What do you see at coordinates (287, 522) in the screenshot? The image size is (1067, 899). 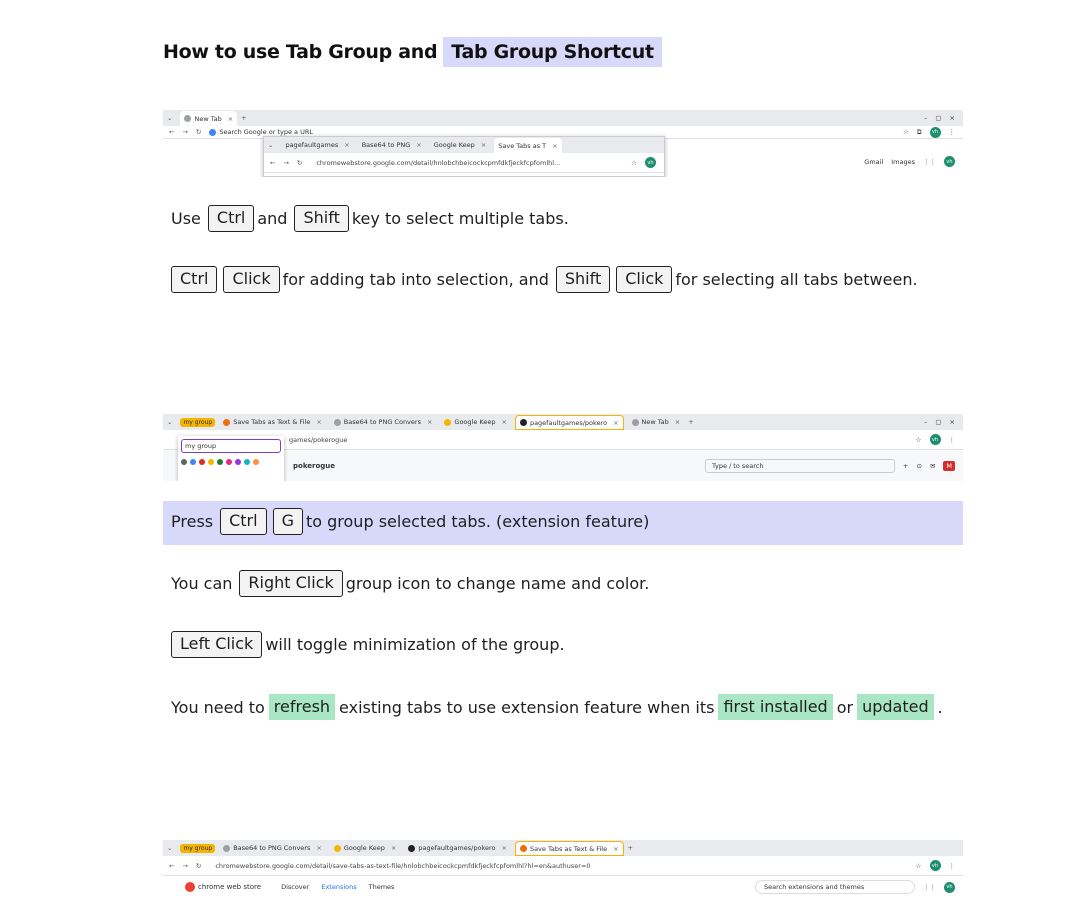 I see `g-key: G` at bounding box center [287, 522].